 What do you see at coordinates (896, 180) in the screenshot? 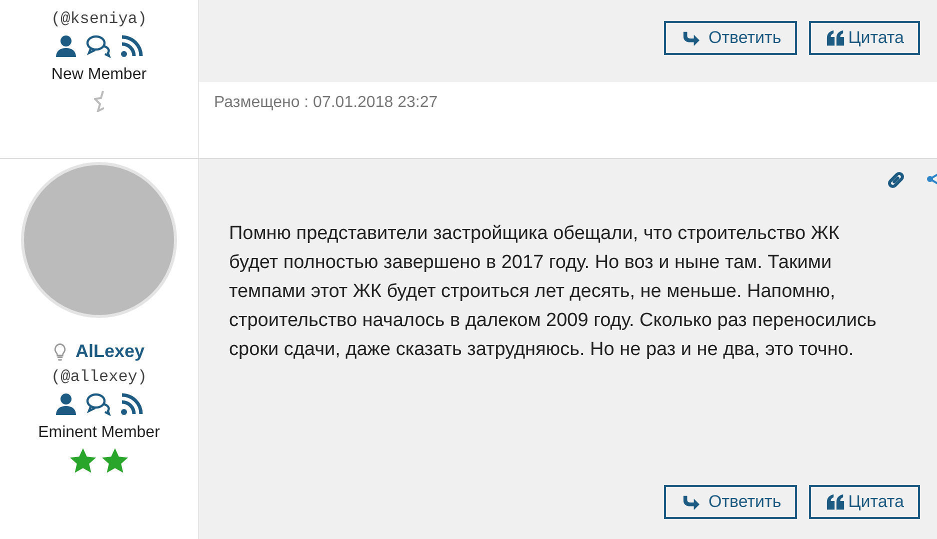
I see `link-icon` at bounding box center [896, 180].